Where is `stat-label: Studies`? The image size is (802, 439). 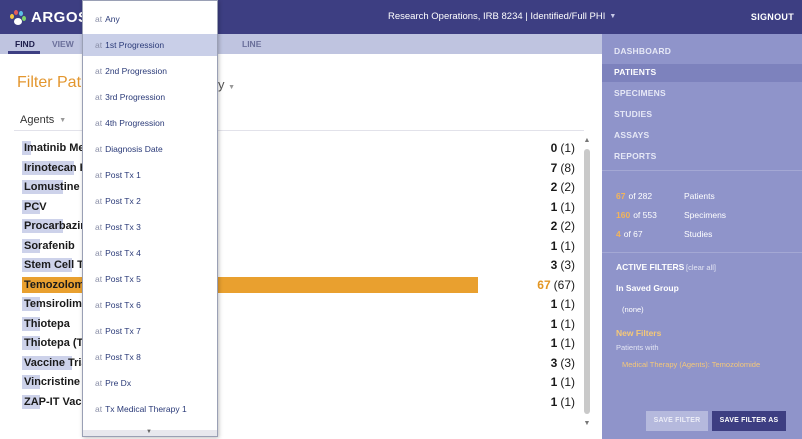
stat-label: Studies is located at coordinates (698, 234).